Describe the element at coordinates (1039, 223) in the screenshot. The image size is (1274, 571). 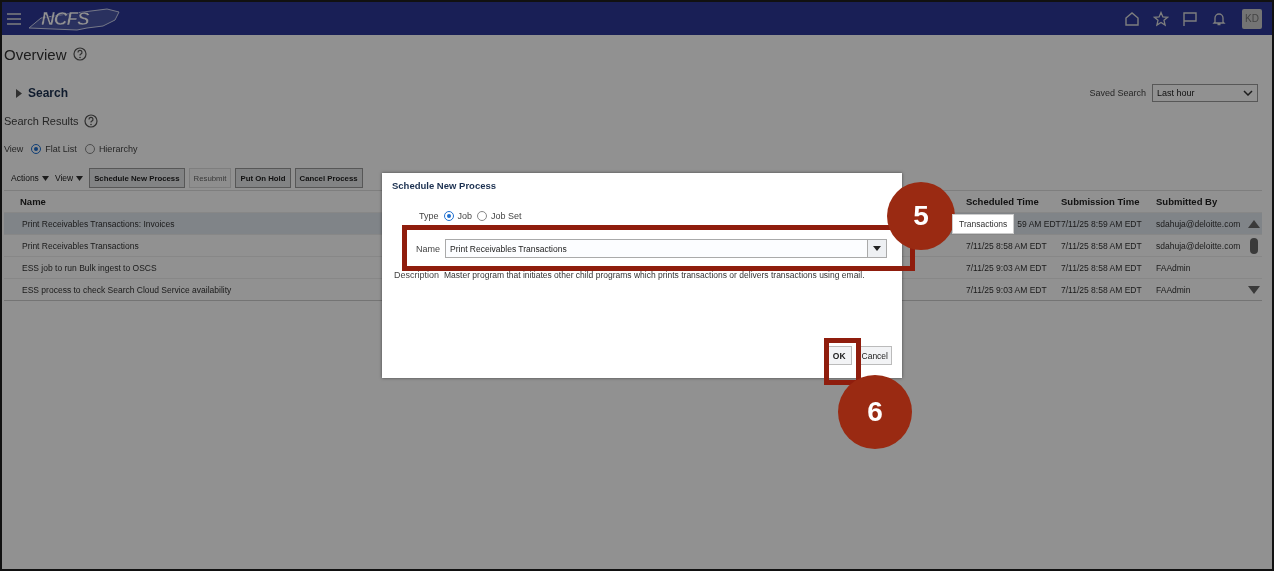
I see `table-cell: 59 AM EDT` at that location.